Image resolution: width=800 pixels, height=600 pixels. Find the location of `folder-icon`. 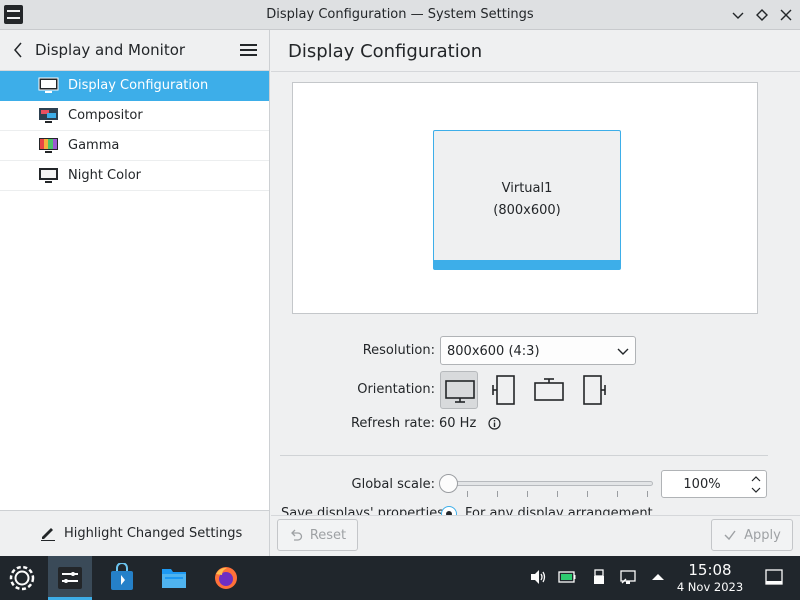

folder-icon is located at coordinates (174, 578).